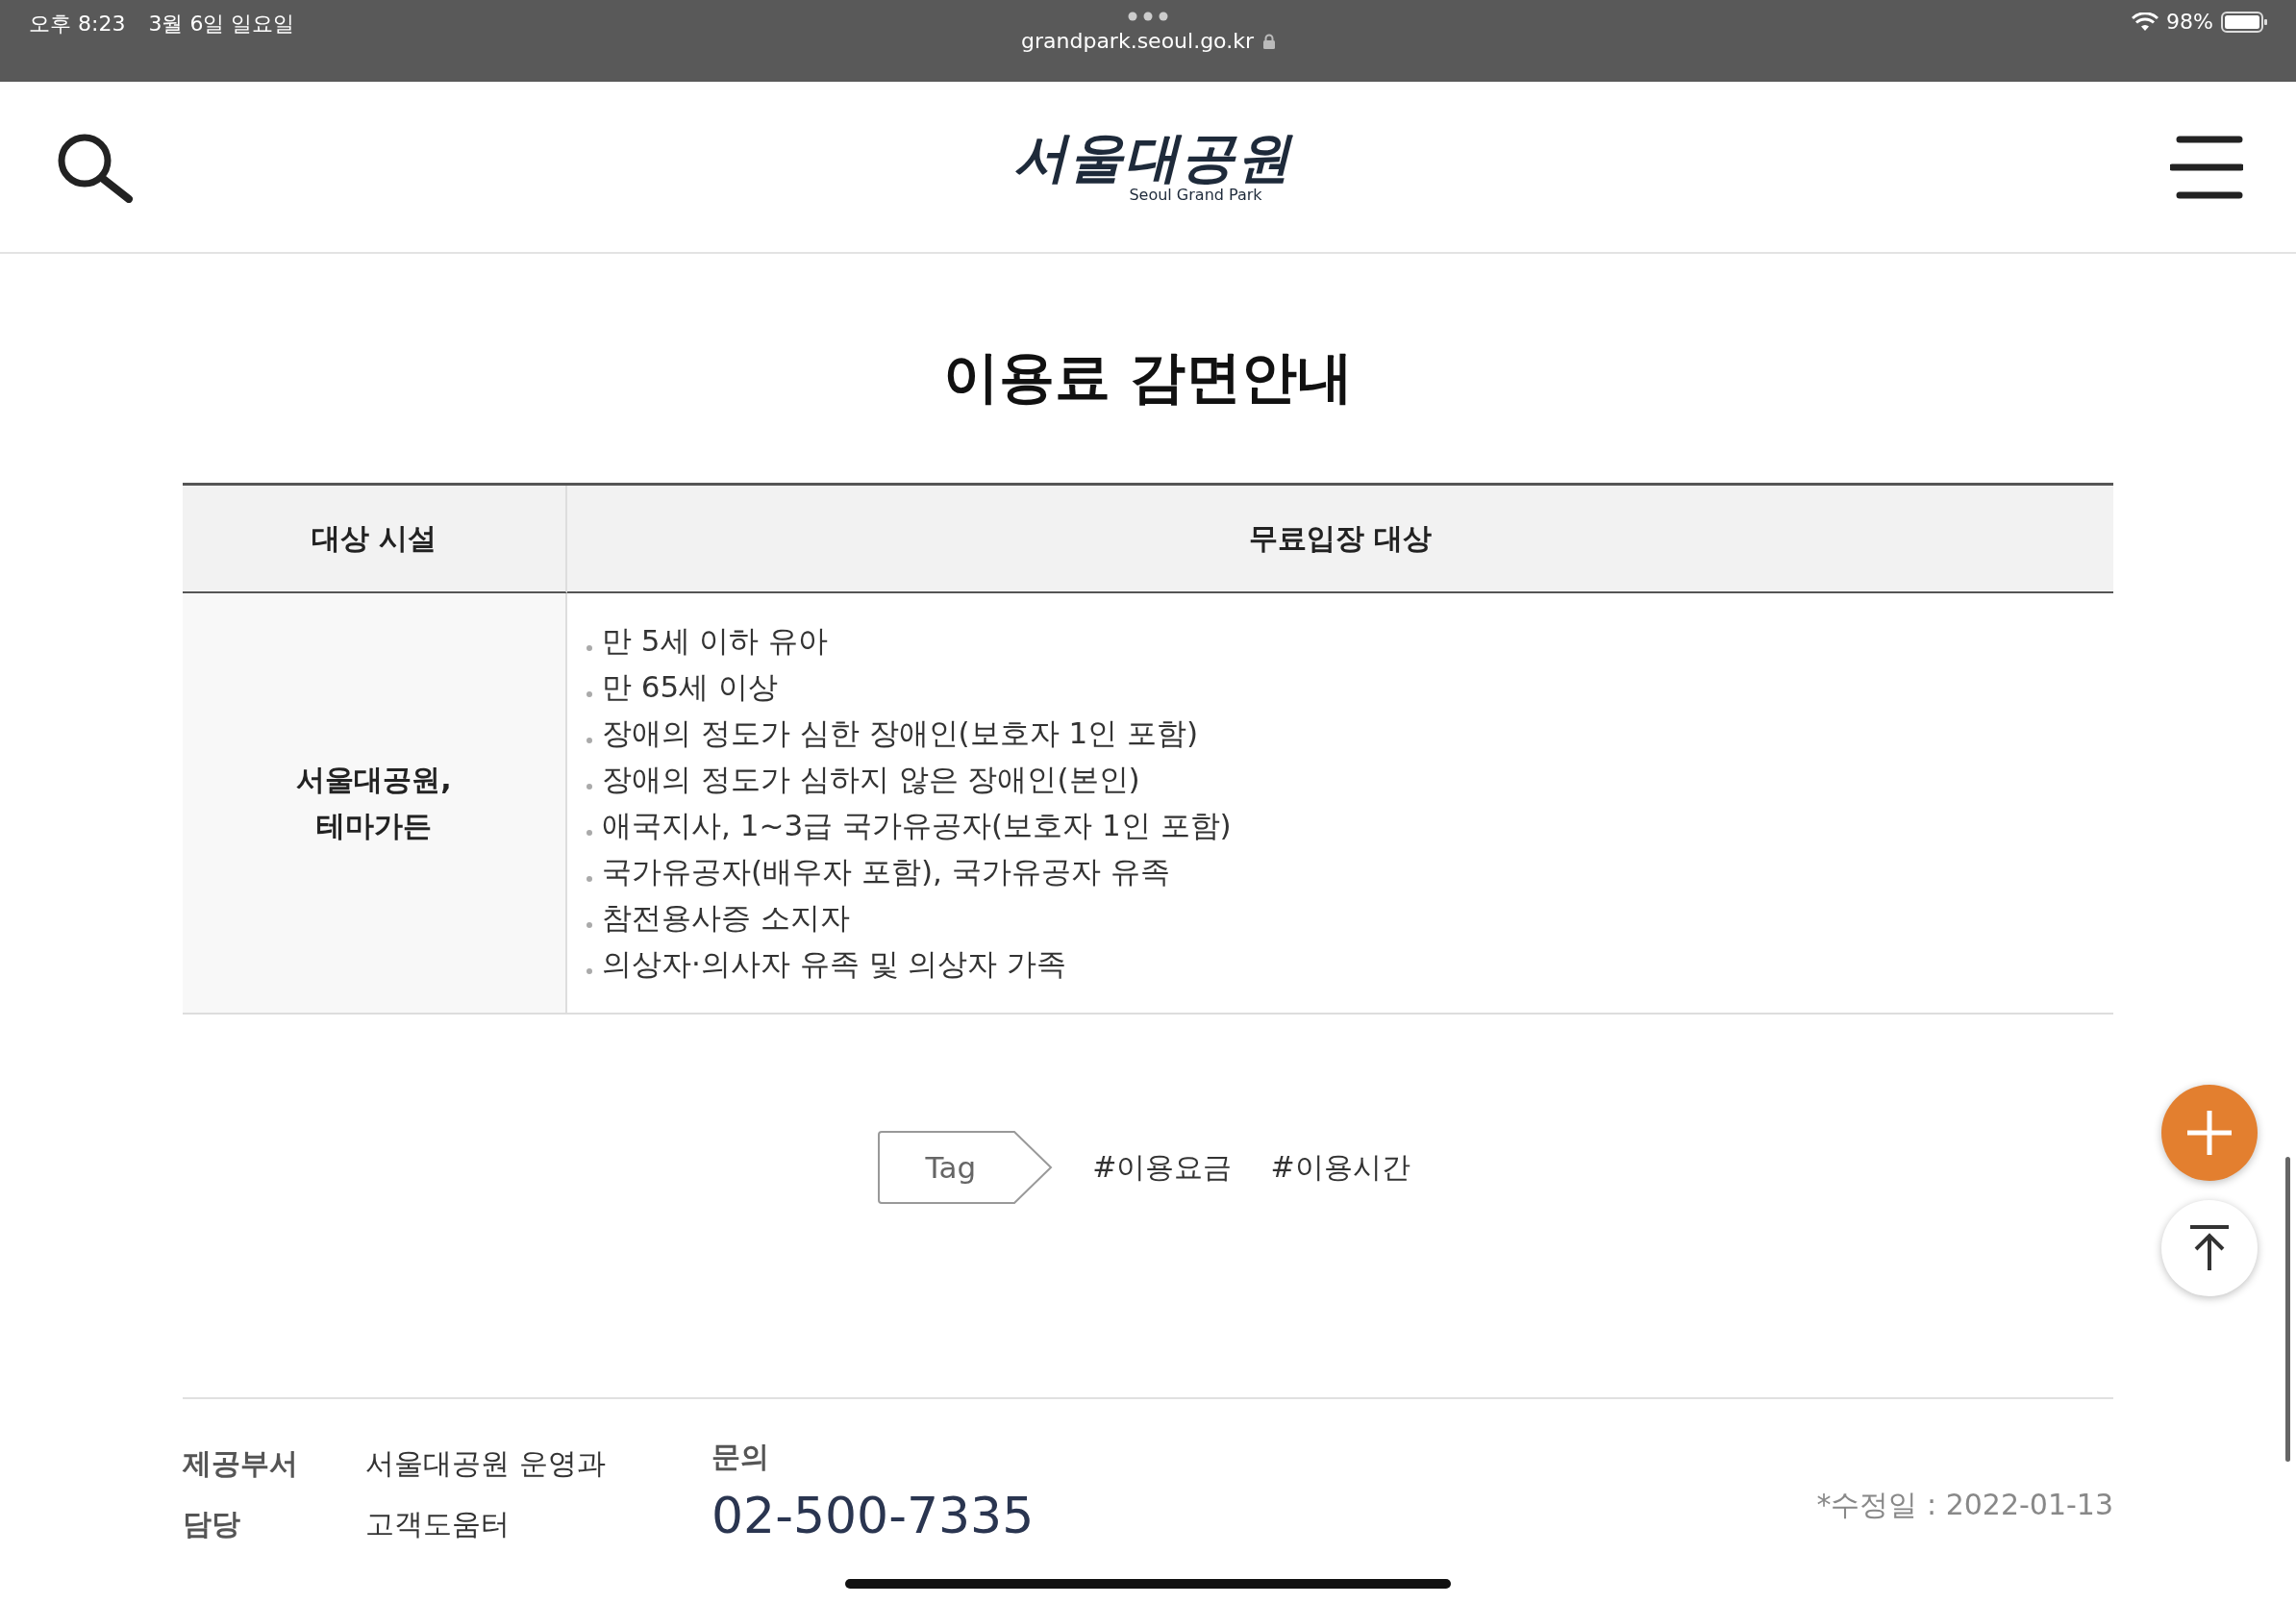 The image size is (2296, 1604). Describe the element at coordinates (374, 780) in the screenshot. I see `facility-text: 서울대공원,` at that location.